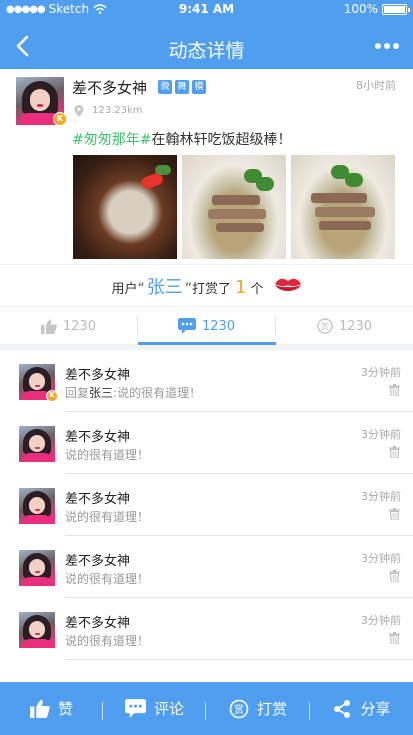  I want to click on tab-comments: 1230, so click(206, 326).